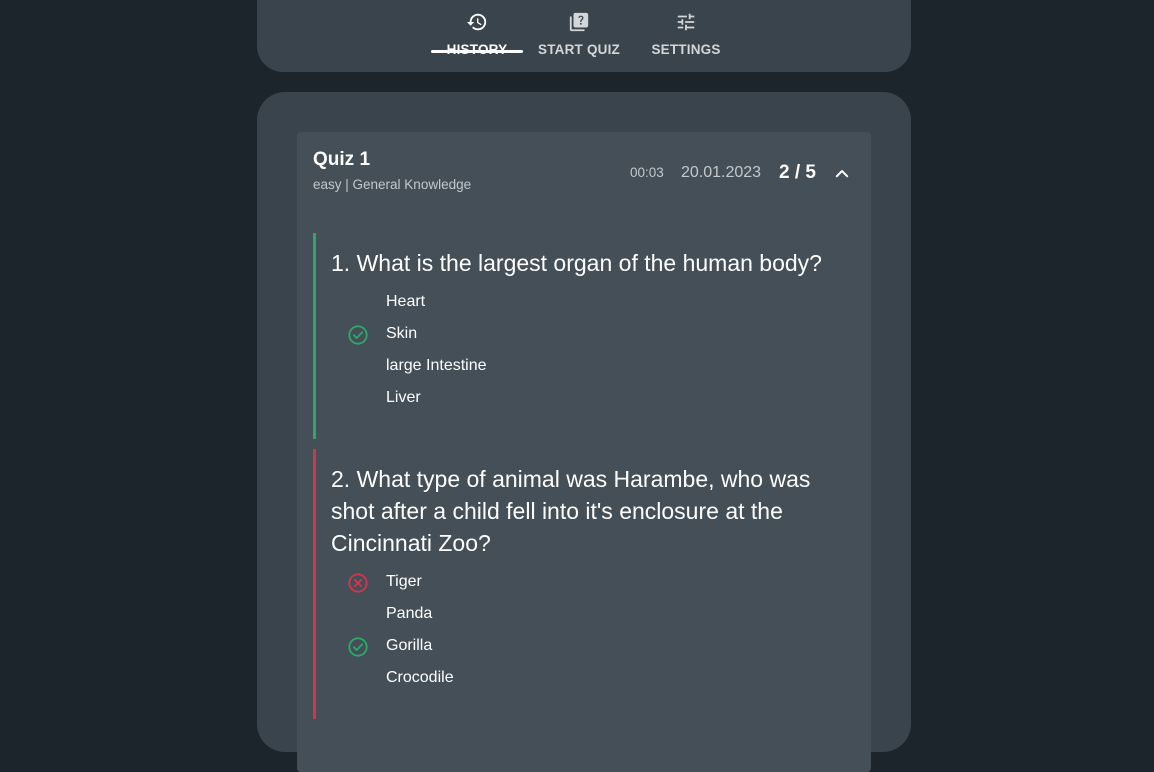 The image size is (1154, 772). Describe the element at coordinates (409, 613) in the screenshot. I see `answer-text: Panda` at that location.